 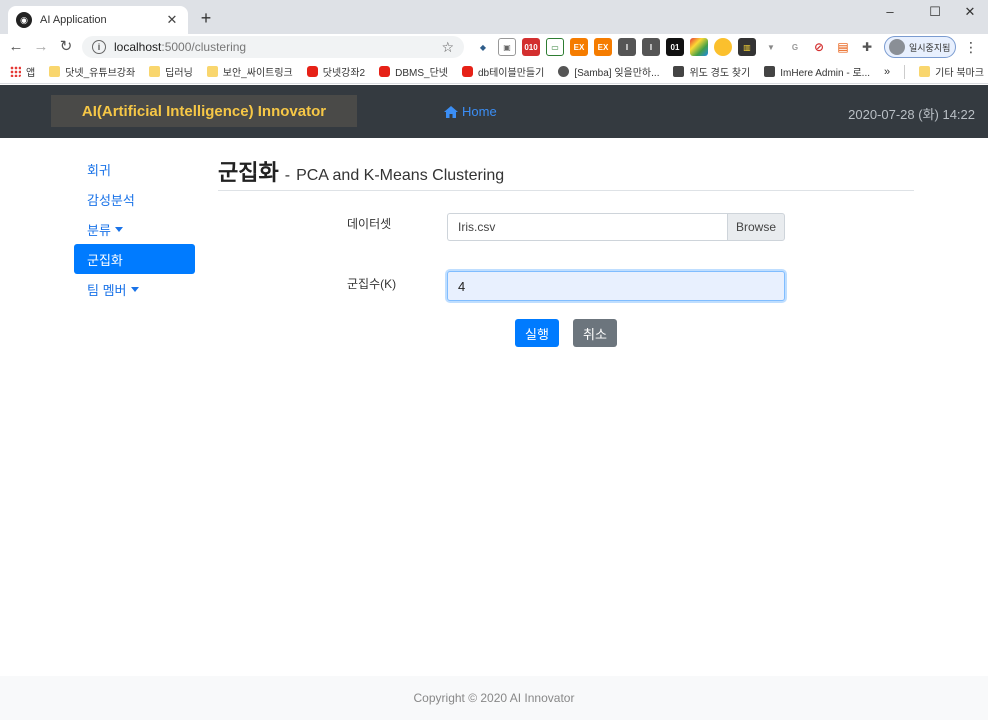 What do you see at coordinates (756, 227) in the screenshot?
I see `browse-button: Browse` at bounding box center [756, 227].